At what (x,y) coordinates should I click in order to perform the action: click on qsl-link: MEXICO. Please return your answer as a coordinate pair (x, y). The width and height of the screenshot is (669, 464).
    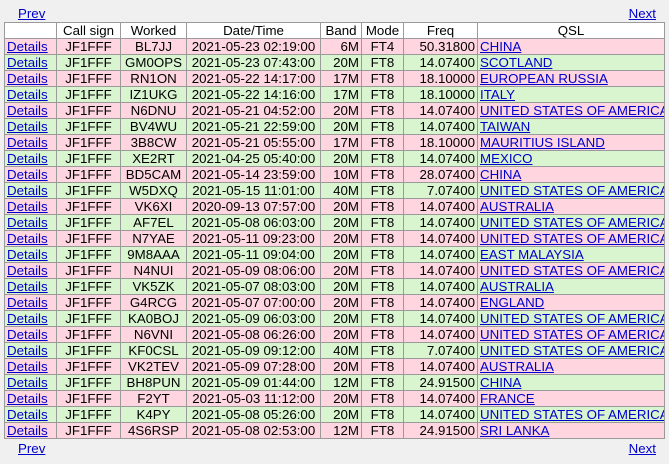
    Looking at the image, I should click on (506, 159).